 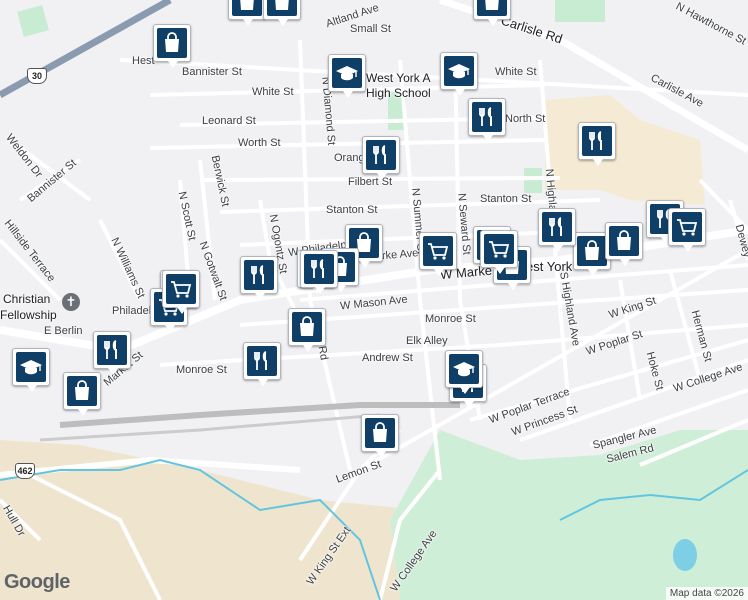 What do you see at coordinates (26, 299) in the screenshot?
I see `church-label: Christian` at bounding box center [26, 299].